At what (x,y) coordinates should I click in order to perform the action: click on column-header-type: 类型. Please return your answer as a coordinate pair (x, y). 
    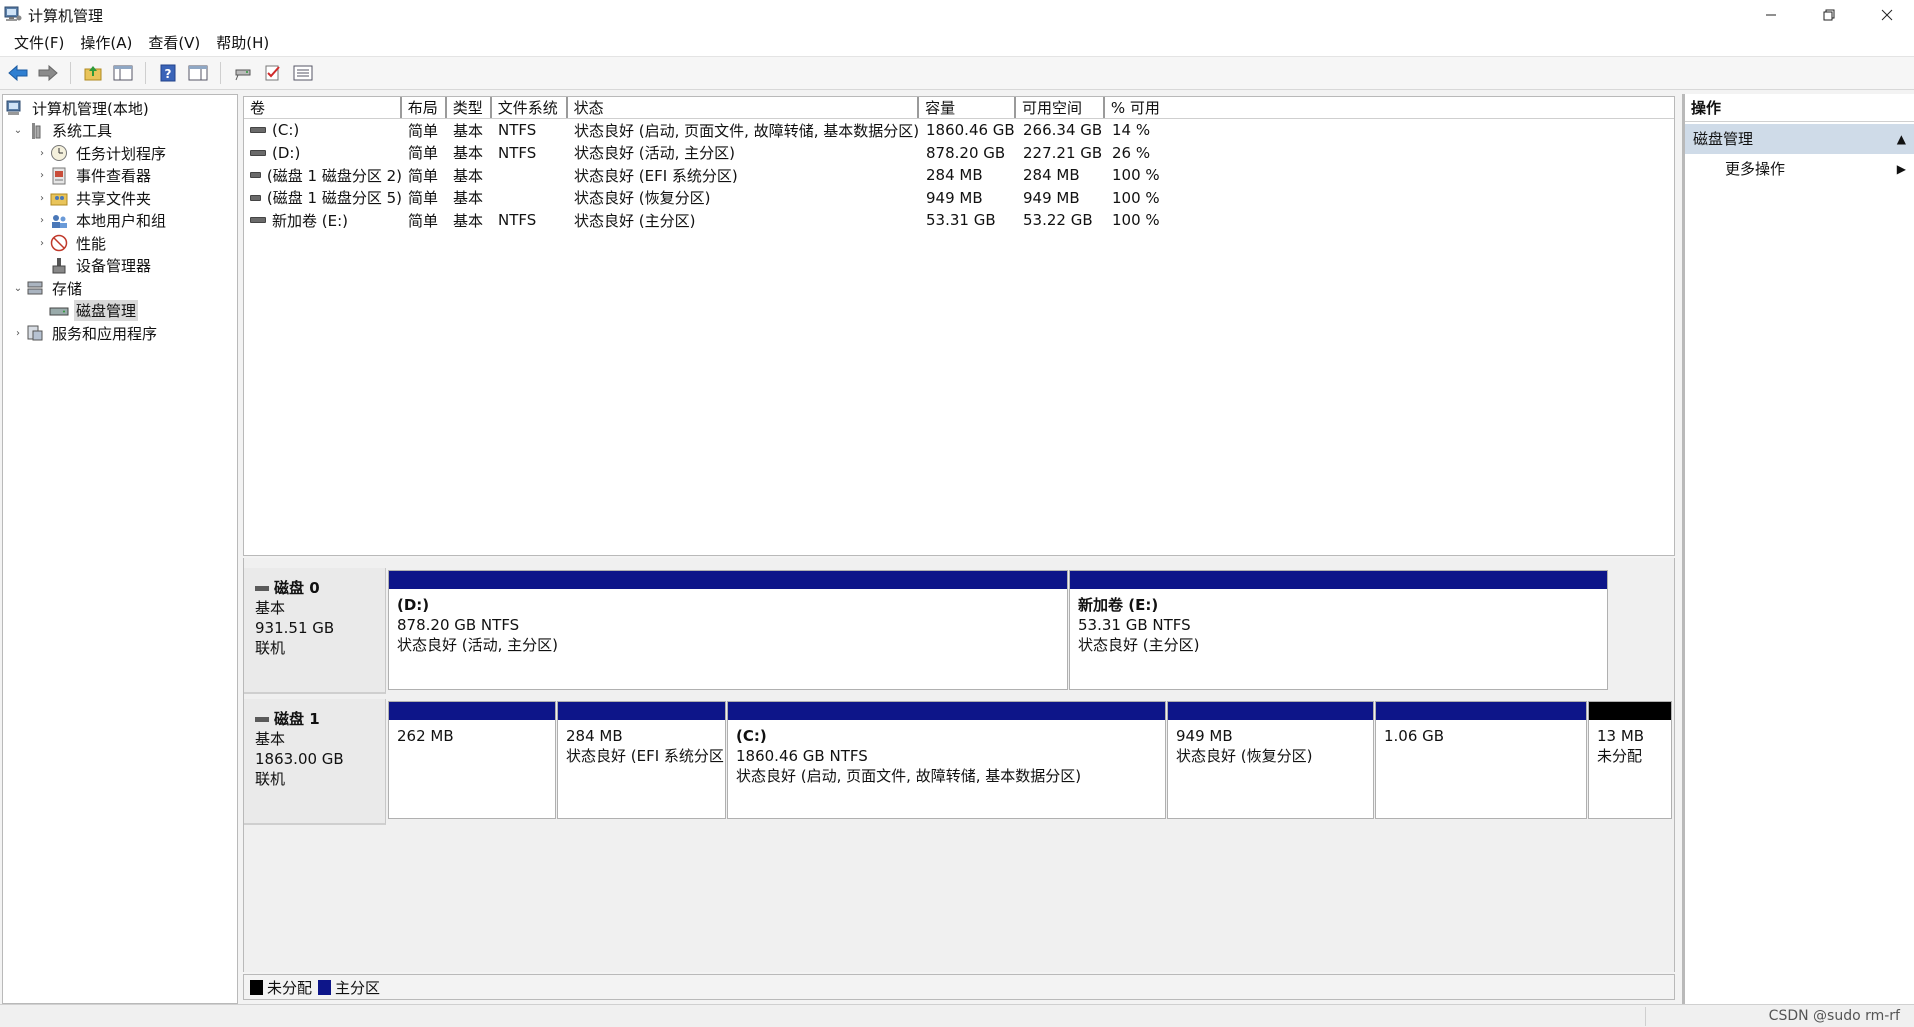
    Looking at the image, I should click on (469, 107).